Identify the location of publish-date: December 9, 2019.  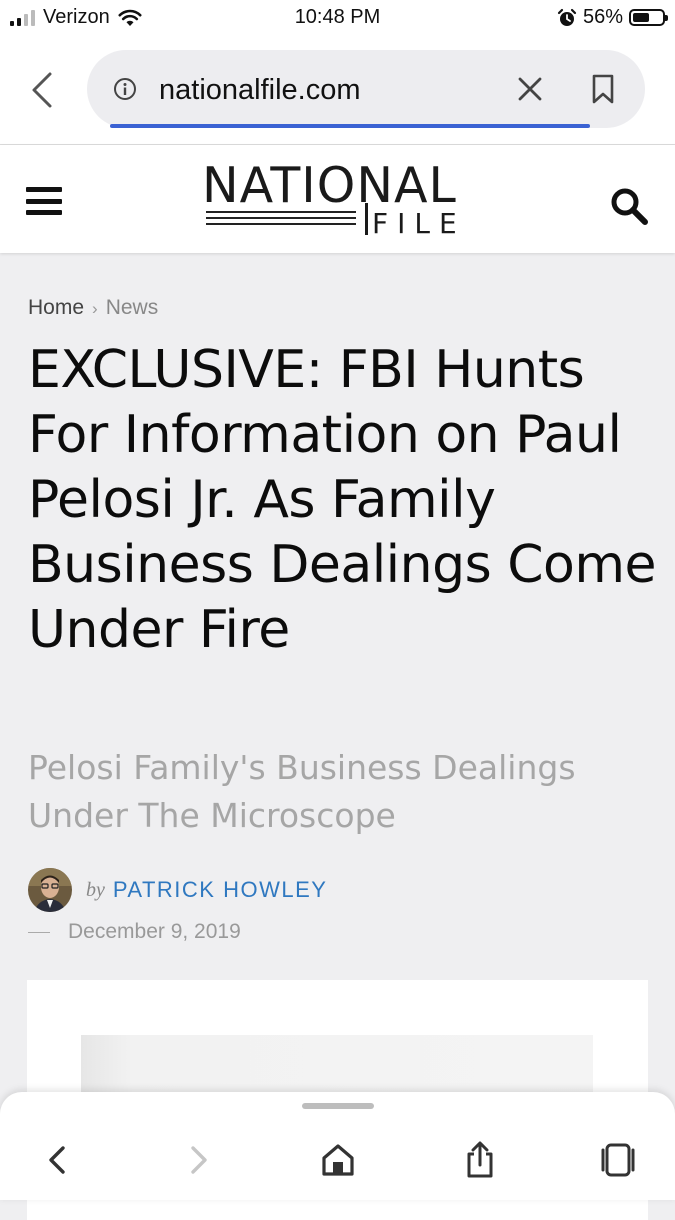
(154, 931).